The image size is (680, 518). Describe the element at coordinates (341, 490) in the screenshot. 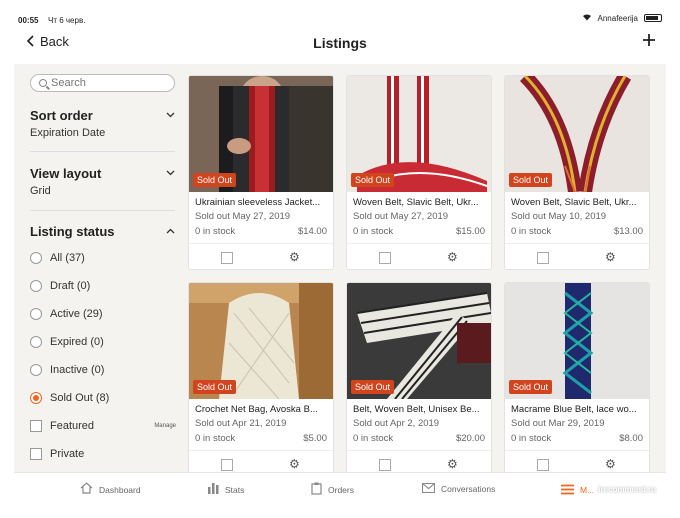

I see `nav-label: Orders` at that location.